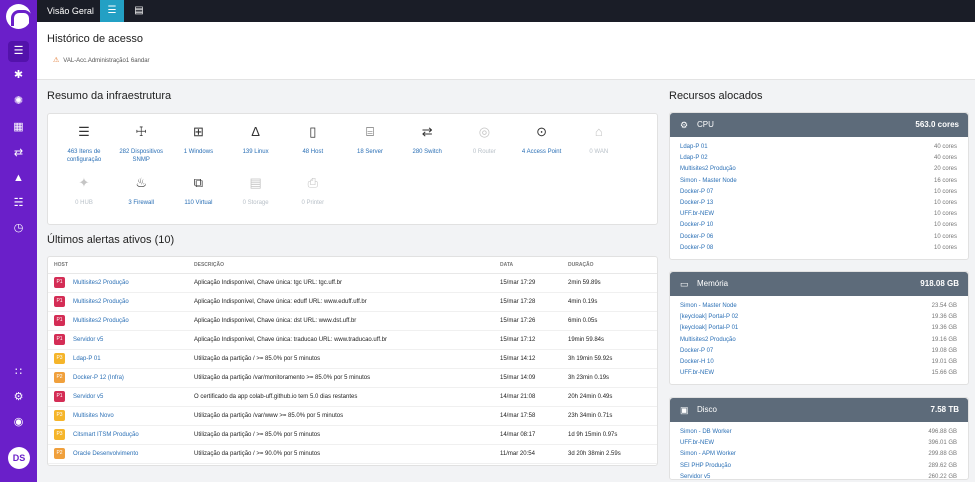 The image size is (975, 482). What do you see at coordinates (819, 306) in the screenshot?
I see `resource-row: Simon - Master Node 23.54 GB` at bounding box center [819, 306].